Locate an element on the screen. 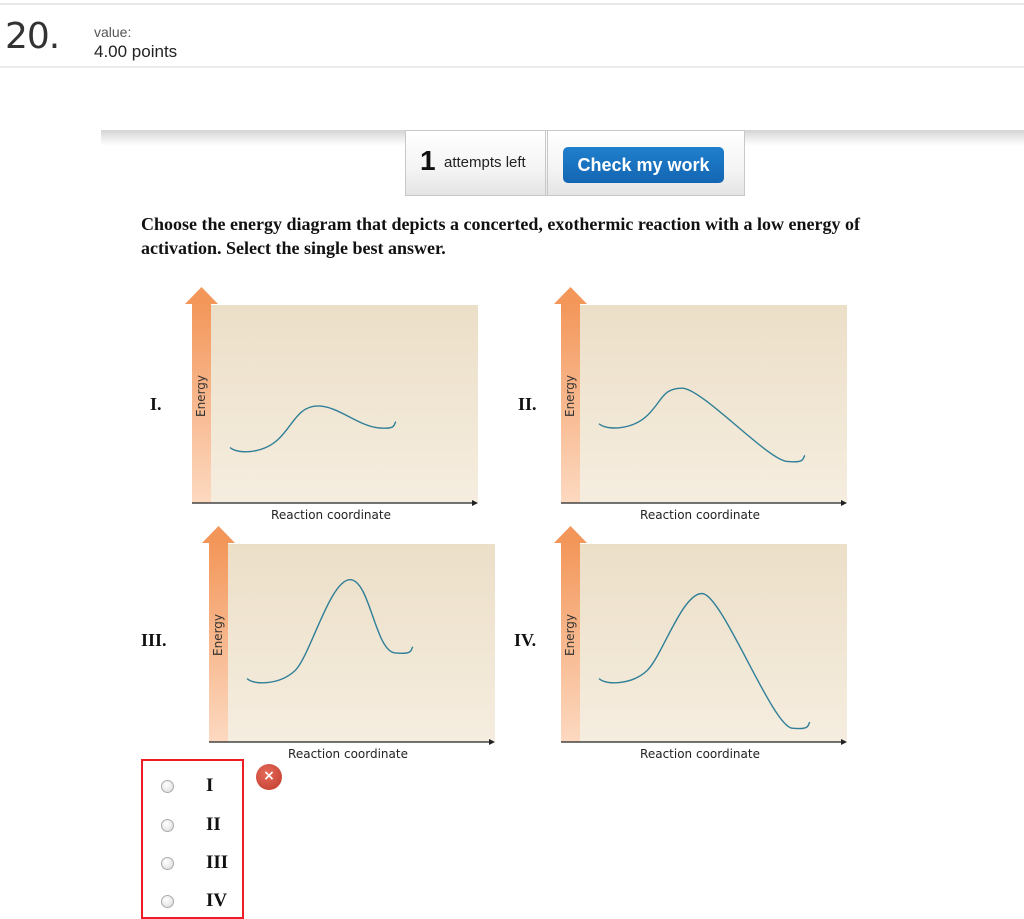 The width and height of the screenshot is (1024, 919). diagram-numeral-iv: IV. is located at coordinates (525, 640).